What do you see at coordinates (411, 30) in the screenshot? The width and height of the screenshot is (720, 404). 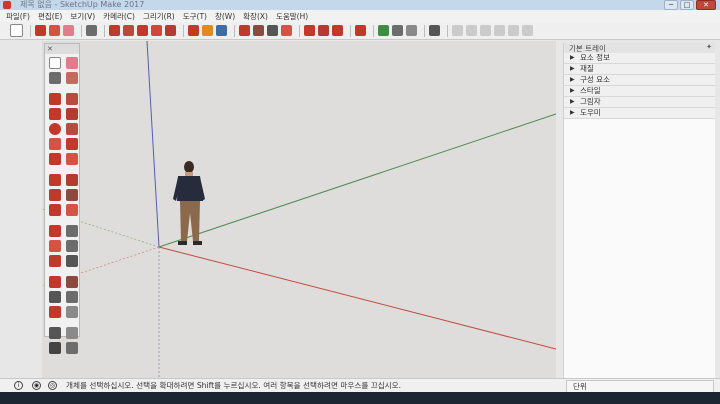 I see `scenes-icon` at bounding box center [411, 30].